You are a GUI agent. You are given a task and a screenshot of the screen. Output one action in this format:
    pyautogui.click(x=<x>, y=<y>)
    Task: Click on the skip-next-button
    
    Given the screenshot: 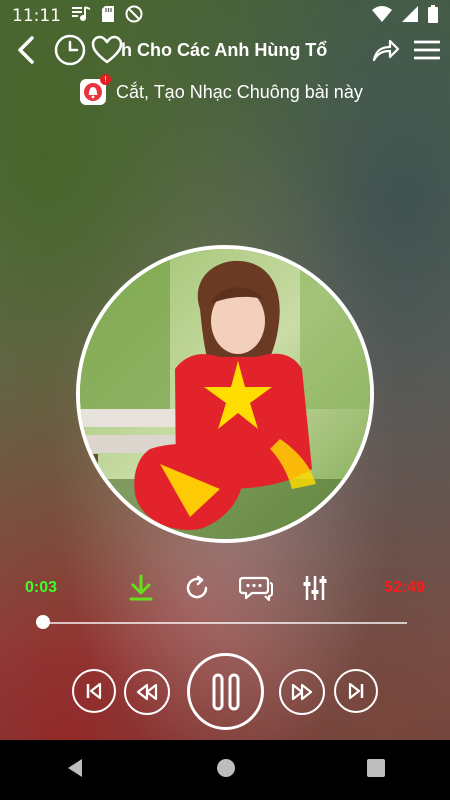 What is the action you would take?
    pyautogui.click(x=356, y=691)
    